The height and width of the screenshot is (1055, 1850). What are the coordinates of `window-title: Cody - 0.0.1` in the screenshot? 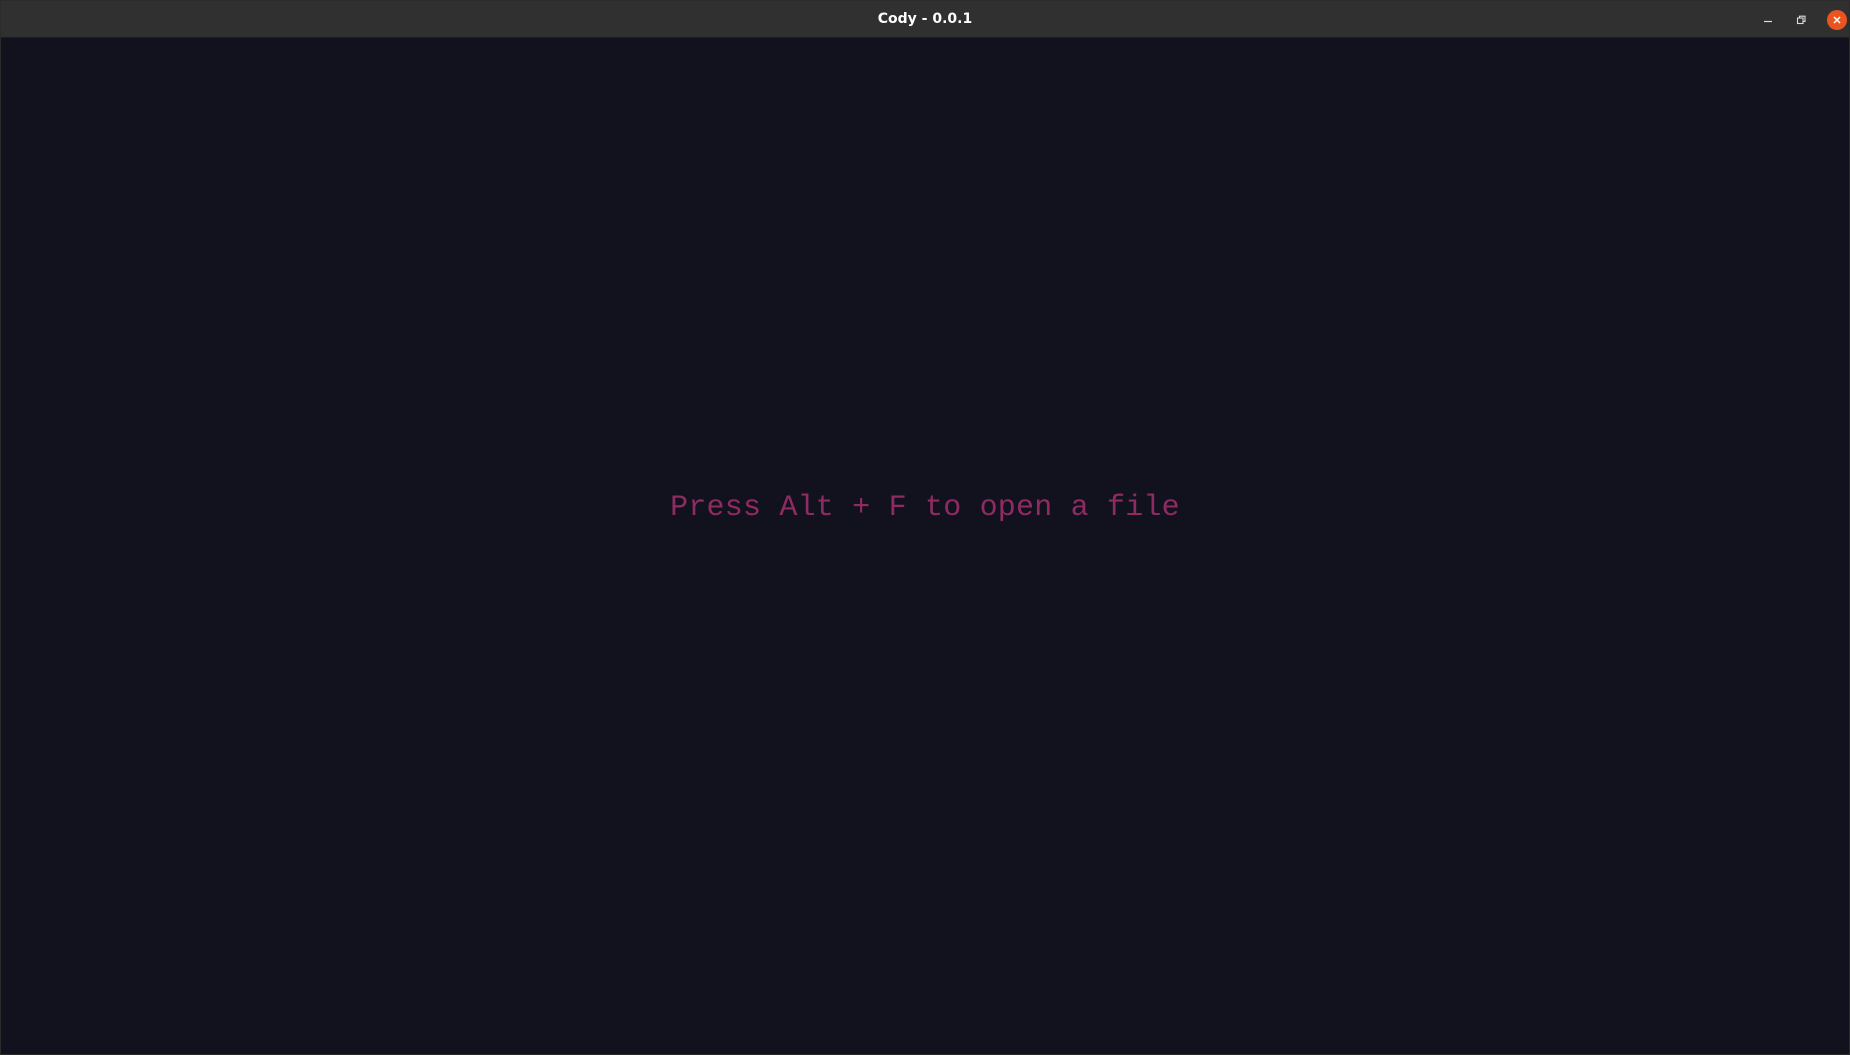 It's located at (925, 19).